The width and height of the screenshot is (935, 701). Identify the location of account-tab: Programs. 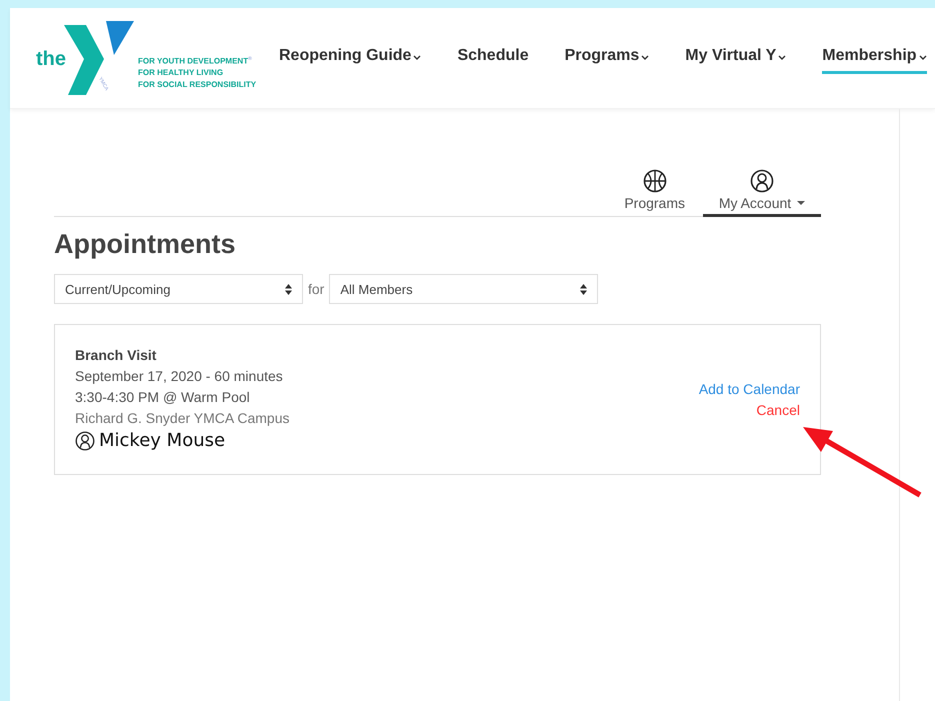
(654, 193).